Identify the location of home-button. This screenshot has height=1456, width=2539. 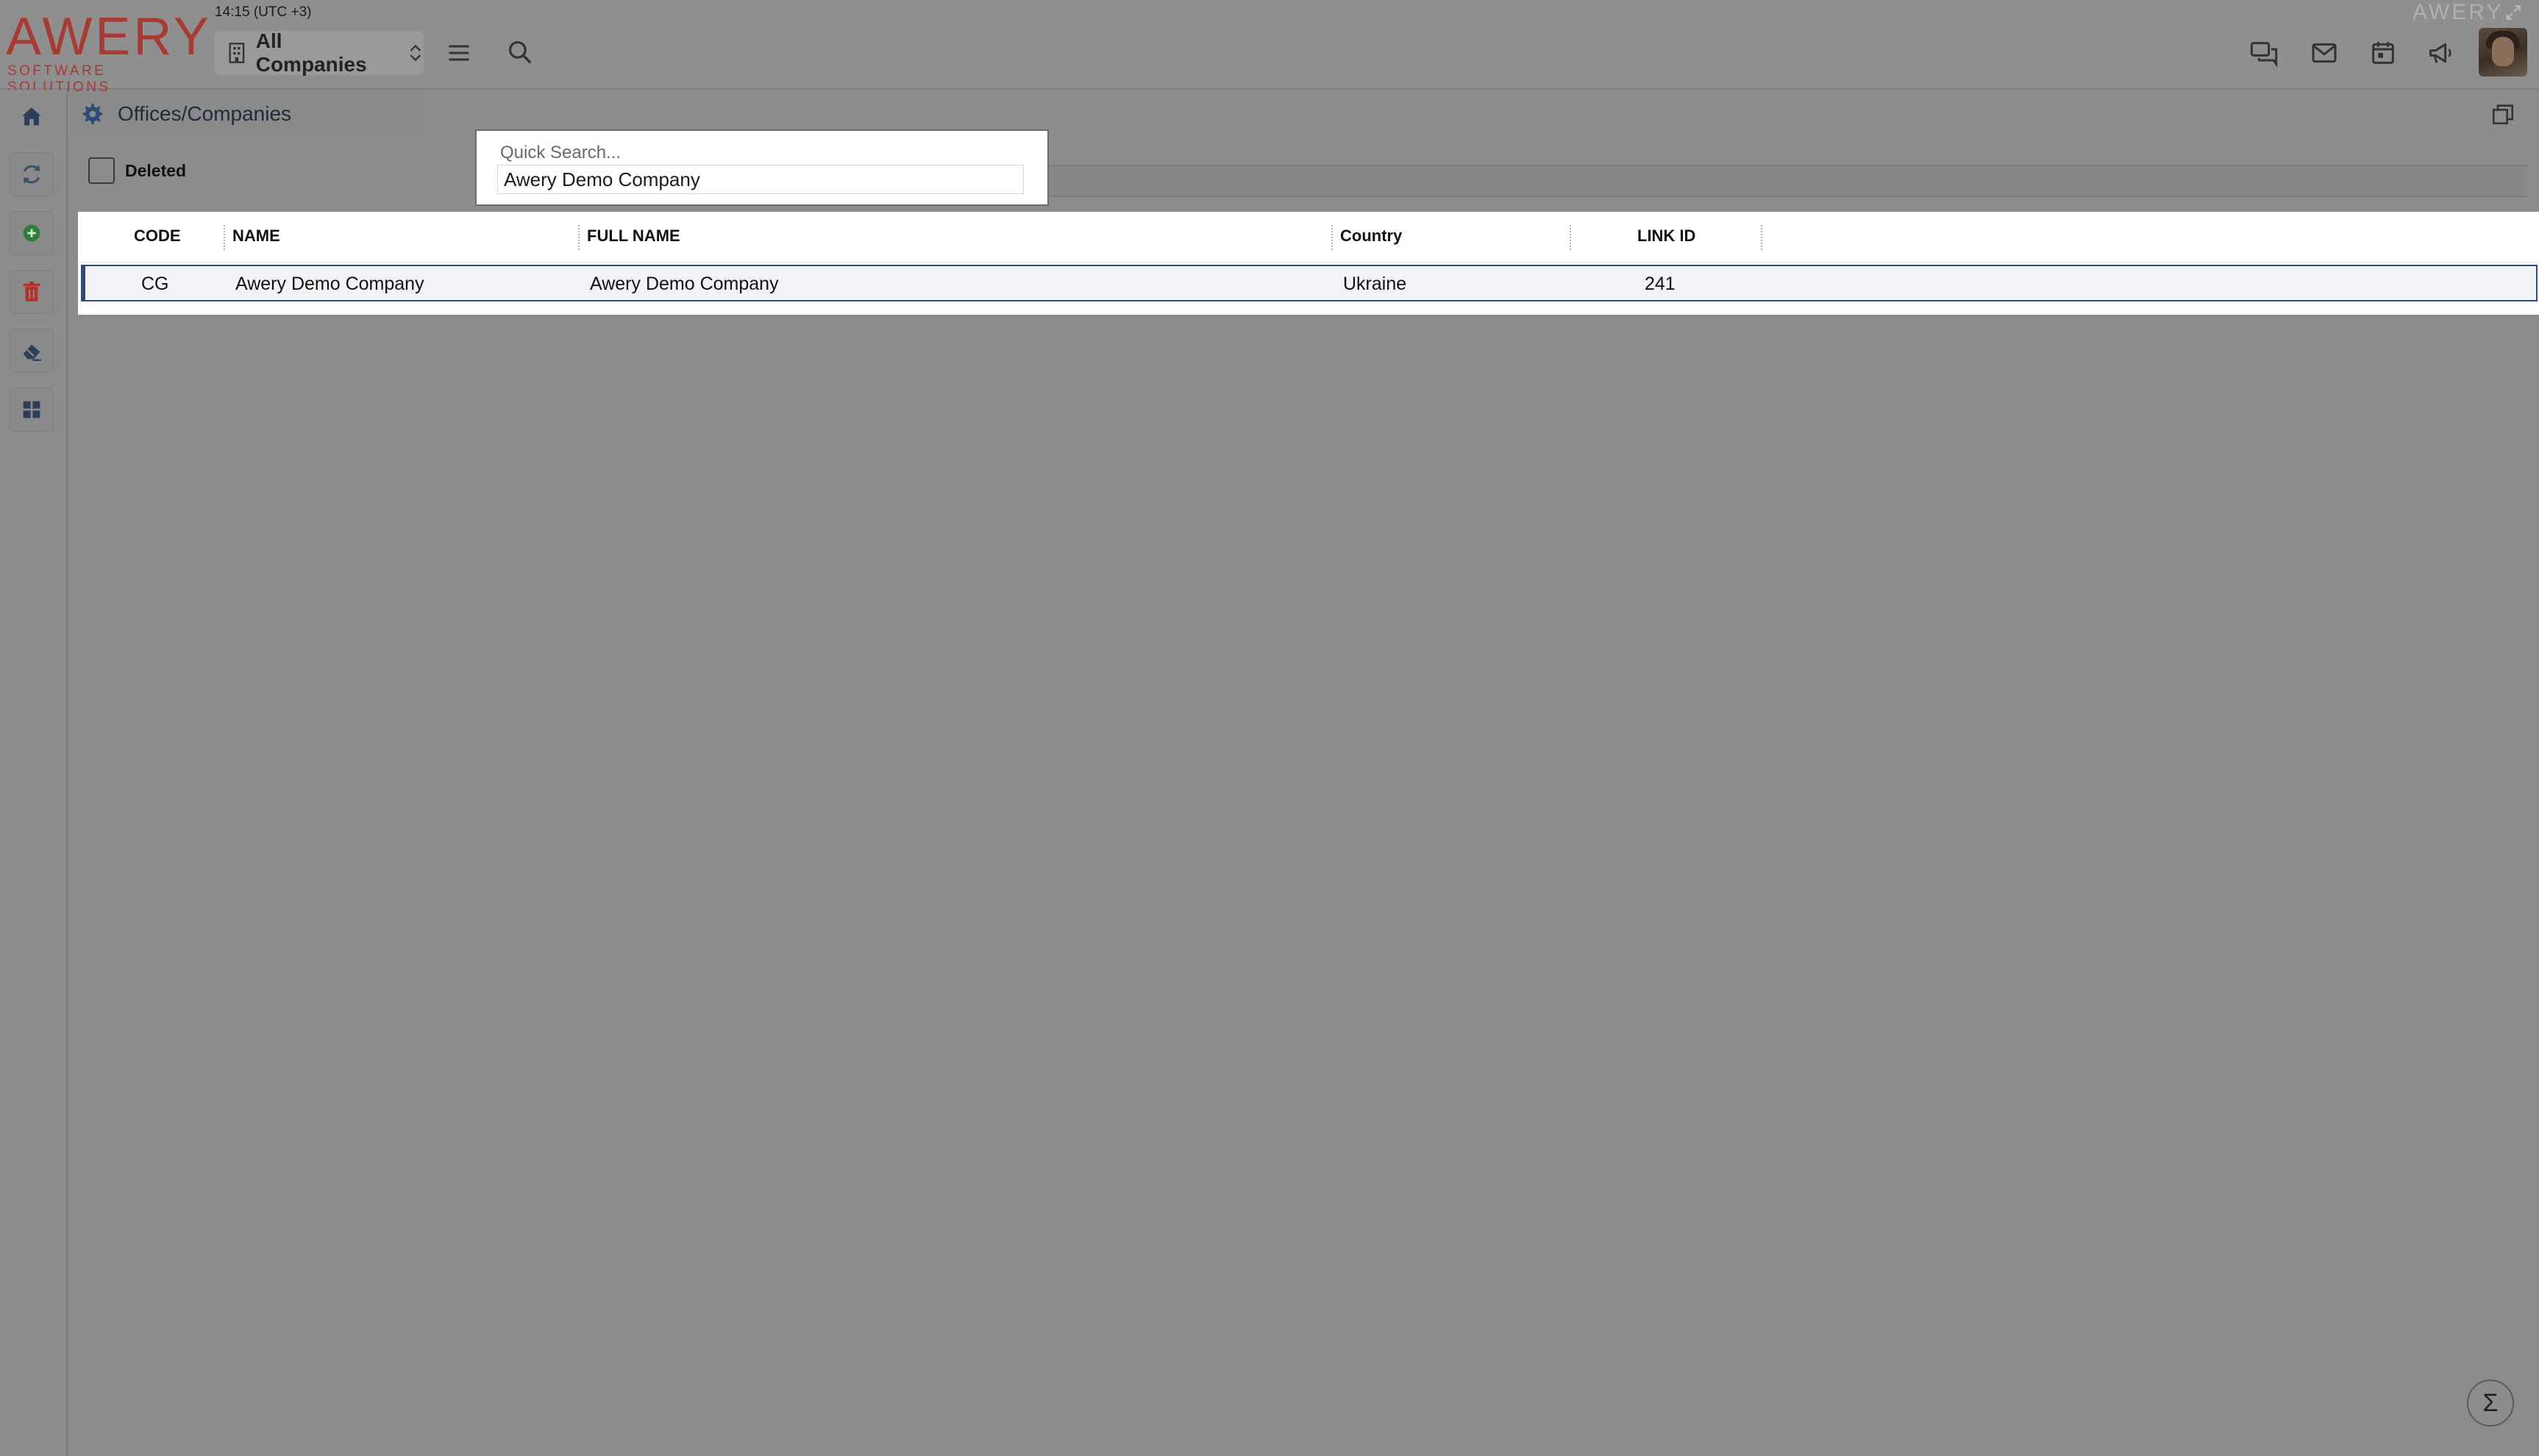
(32, 117).